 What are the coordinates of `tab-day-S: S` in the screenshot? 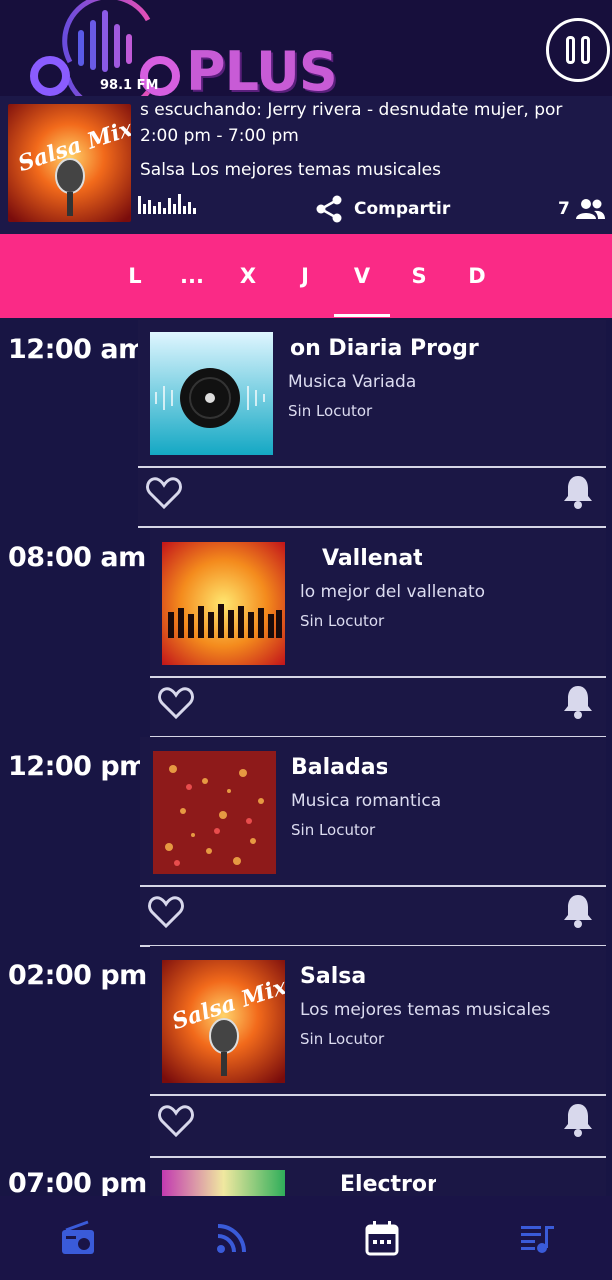 It's located at (419, 276).